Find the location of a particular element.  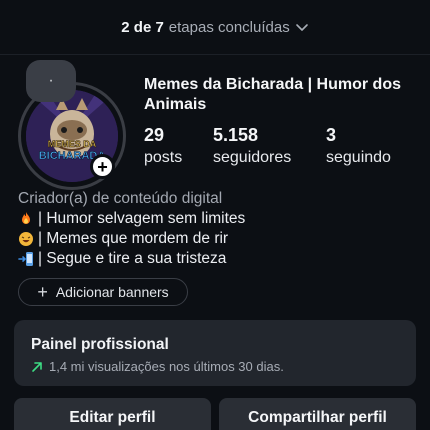

chevron-down-icon is located at coordinates (301, 27).